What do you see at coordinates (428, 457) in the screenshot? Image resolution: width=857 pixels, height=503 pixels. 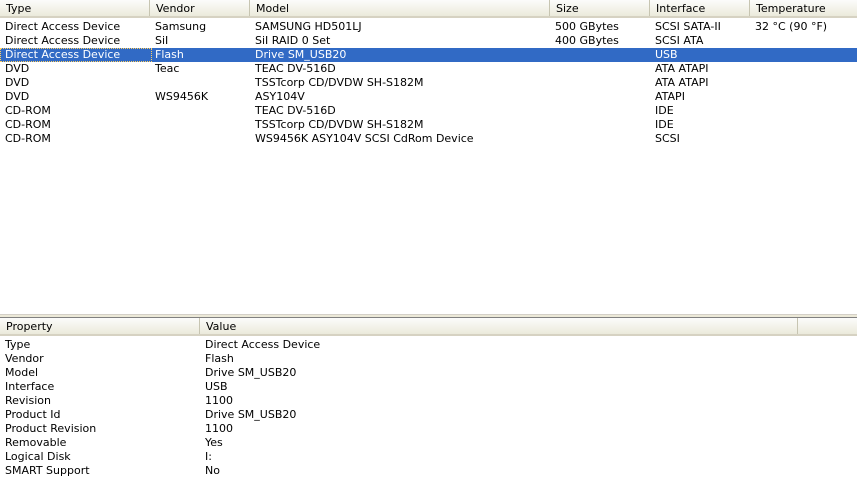 I see `property-row: Logical Disk I:` at bounding box center [428, 457].